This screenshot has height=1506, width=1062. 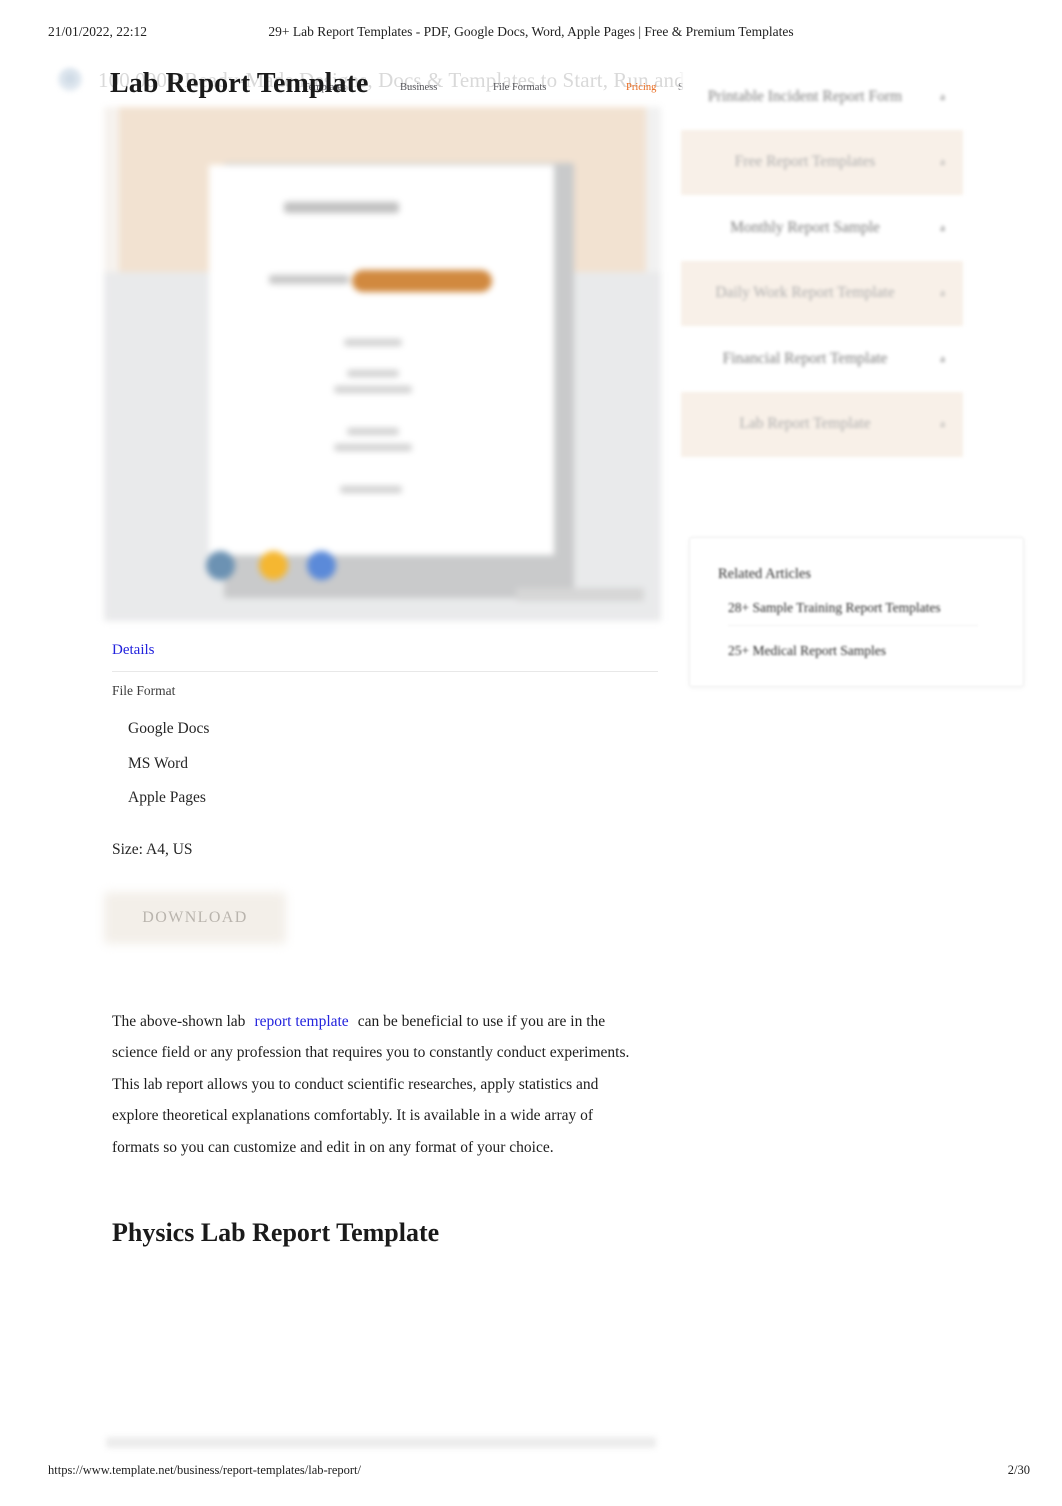 What do you see at coordinates (220, 565) in the screenshot?
I see `preview-dot-blue-gray-icon` at bounding box center [220, 565].